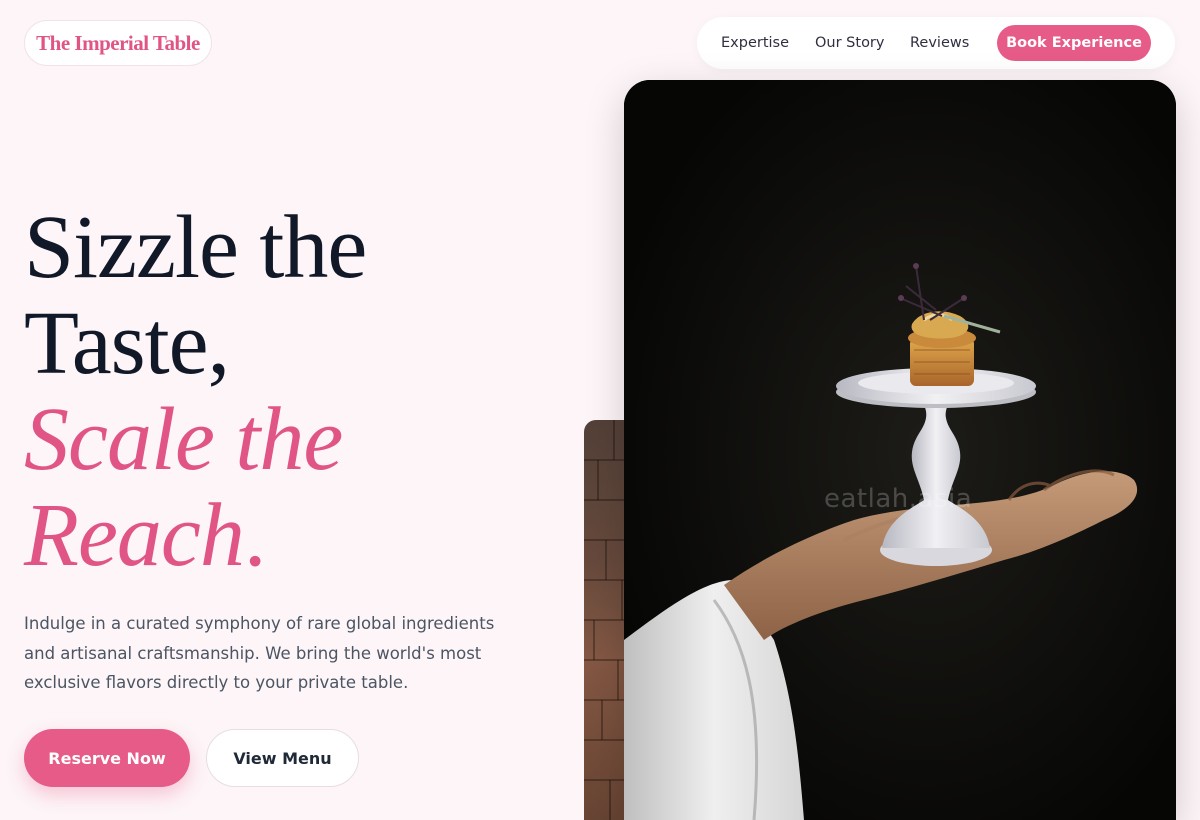 This screenshot has width=1200, height=820. I want to click on headline-word-reach: Reach, so click(134, 535).